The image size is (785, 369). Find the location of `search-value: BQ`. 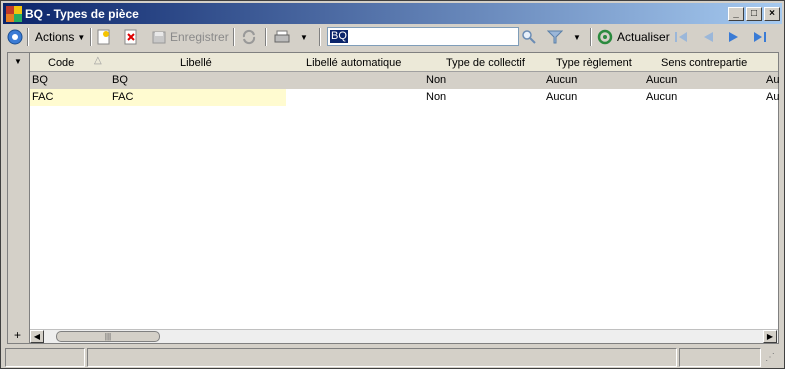

search-value: BQ is located at coordinates (339, 36).